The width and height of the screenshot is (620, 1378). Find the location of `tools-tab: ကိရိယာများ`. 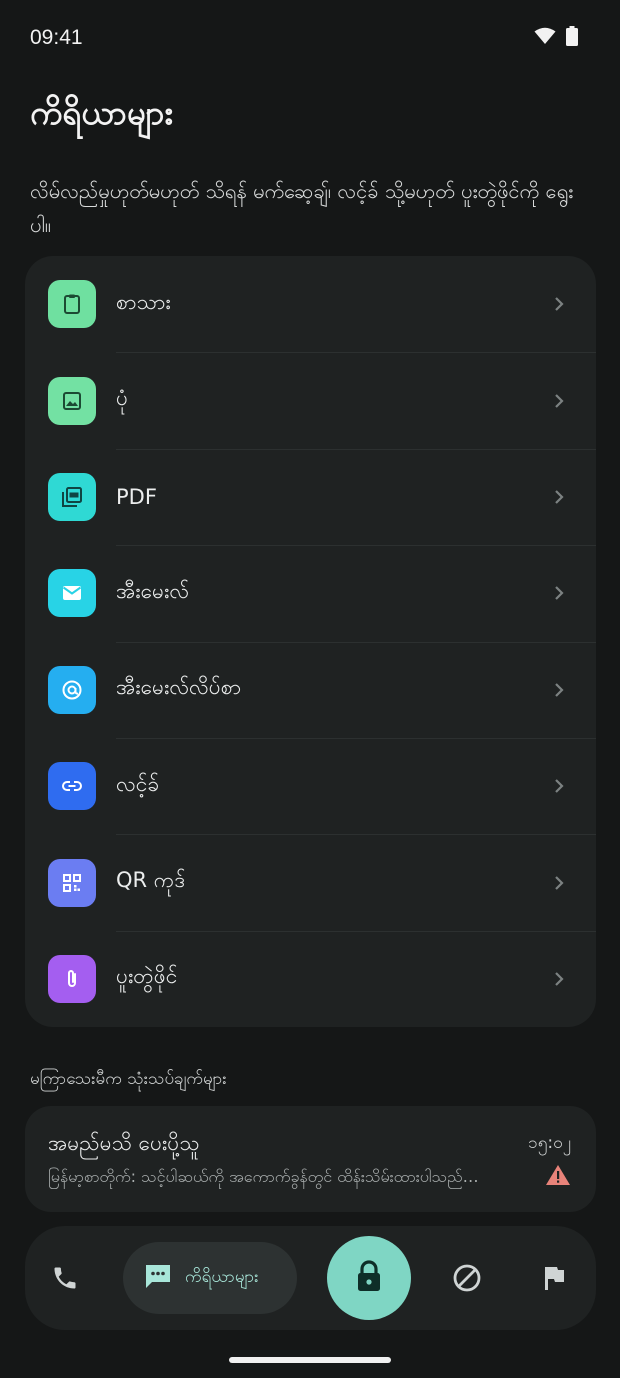

tools-tab: ကိရိယာများ is located at coordinates (210, 1278).